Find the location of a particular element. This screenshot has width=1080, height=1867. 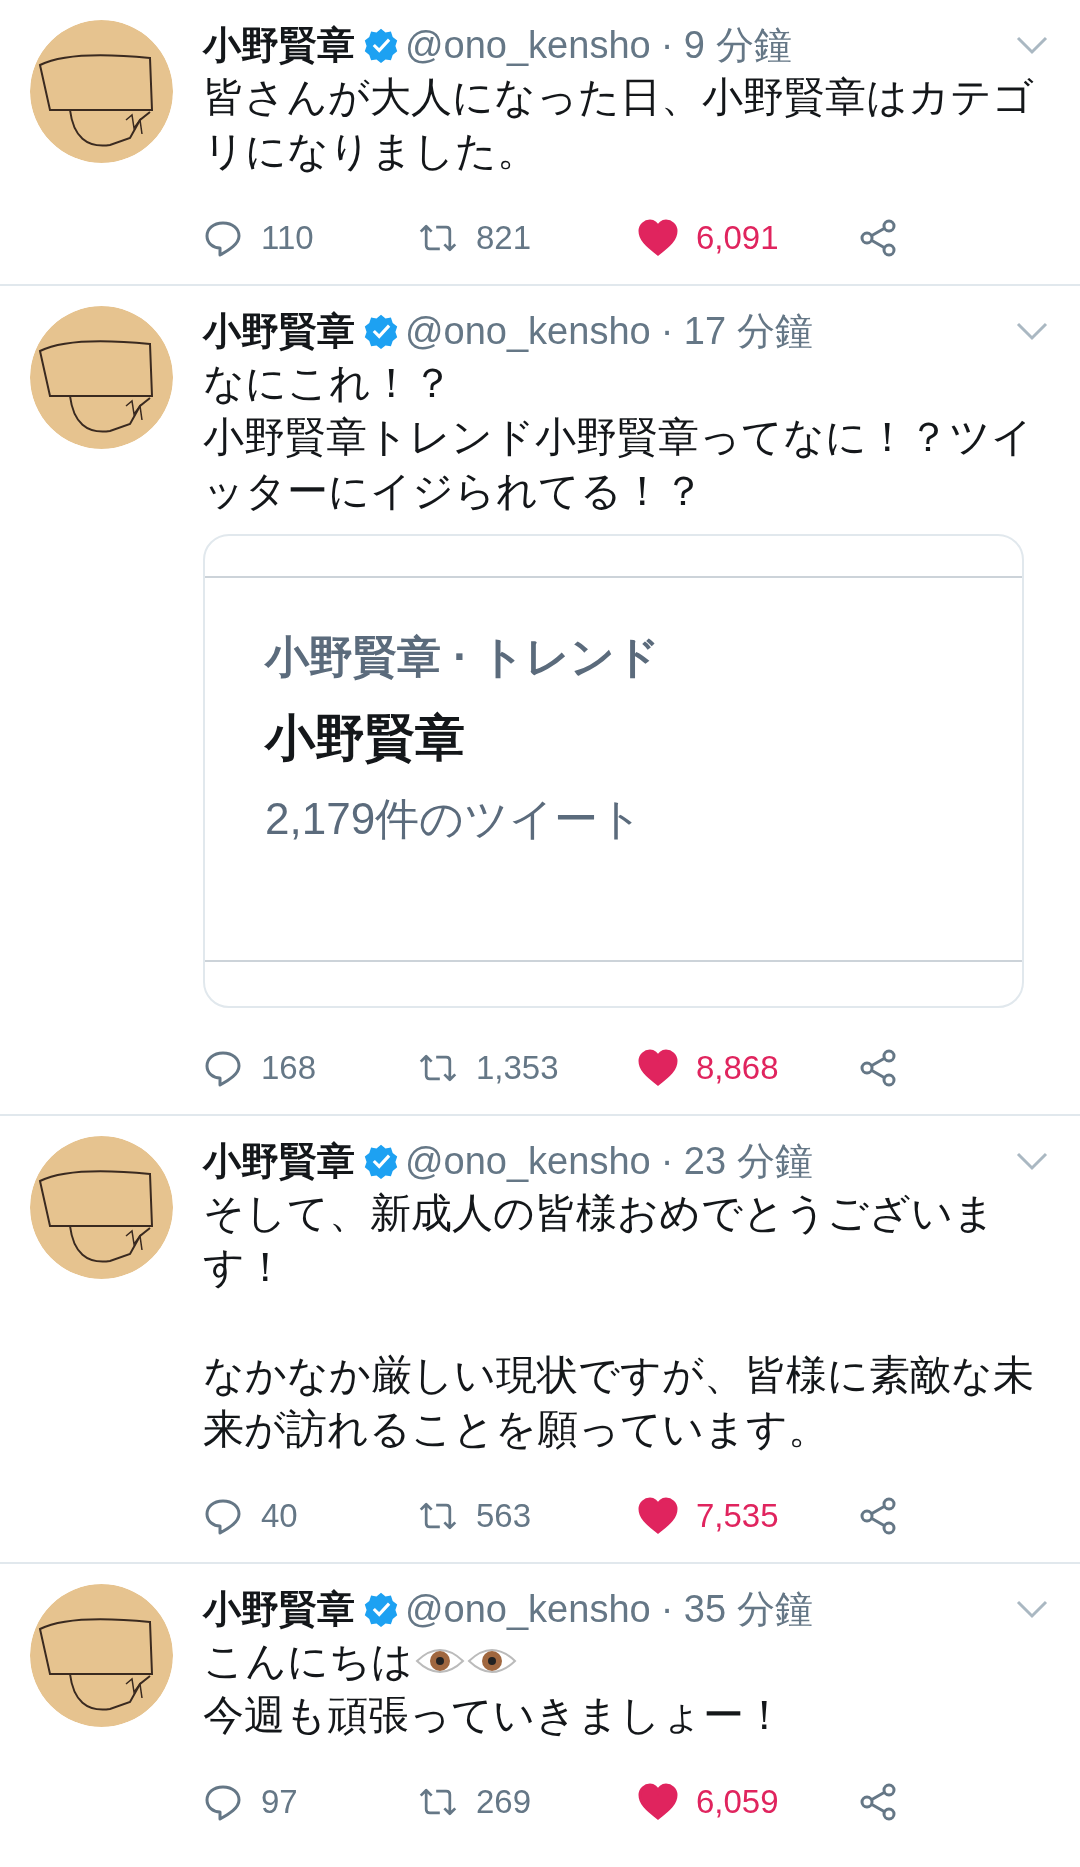

tweet-text: 皆さんが大人になった日、小野賢章はカテゴリになりました。 is located at coordinates (619, 124).